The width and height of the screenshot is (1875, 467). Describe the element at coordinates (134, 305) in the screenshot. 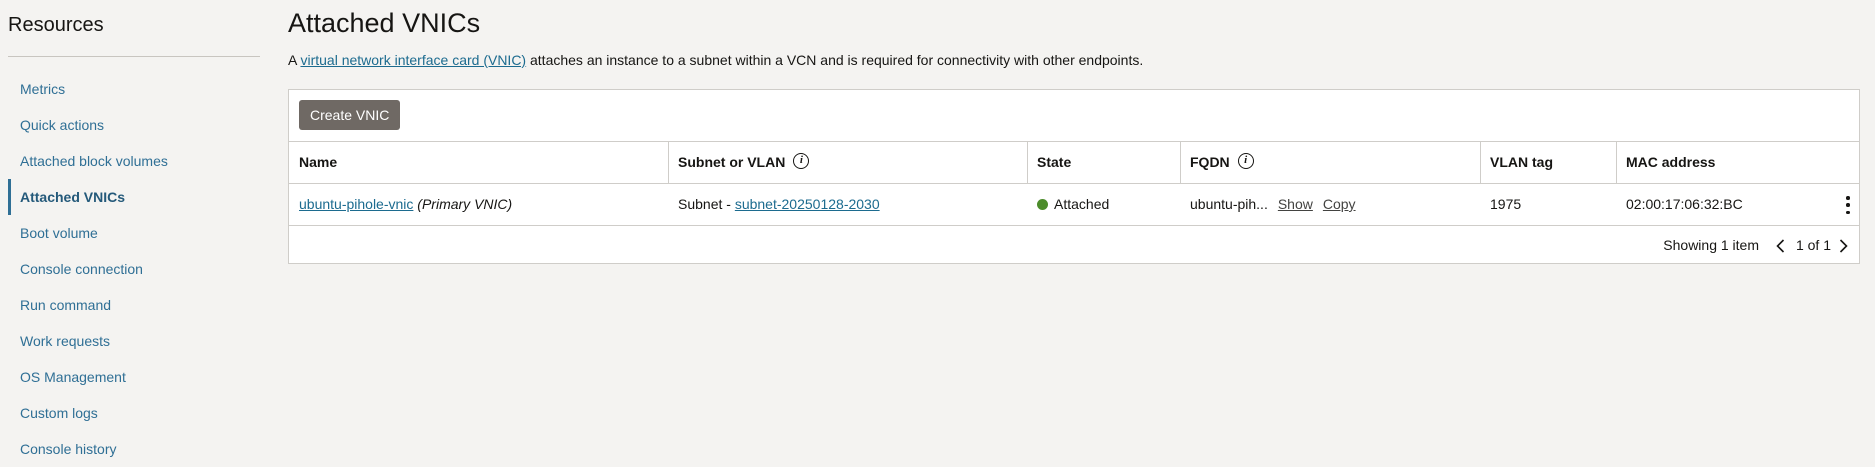

I see `sidebar-item-run-command: Run command` at that location.